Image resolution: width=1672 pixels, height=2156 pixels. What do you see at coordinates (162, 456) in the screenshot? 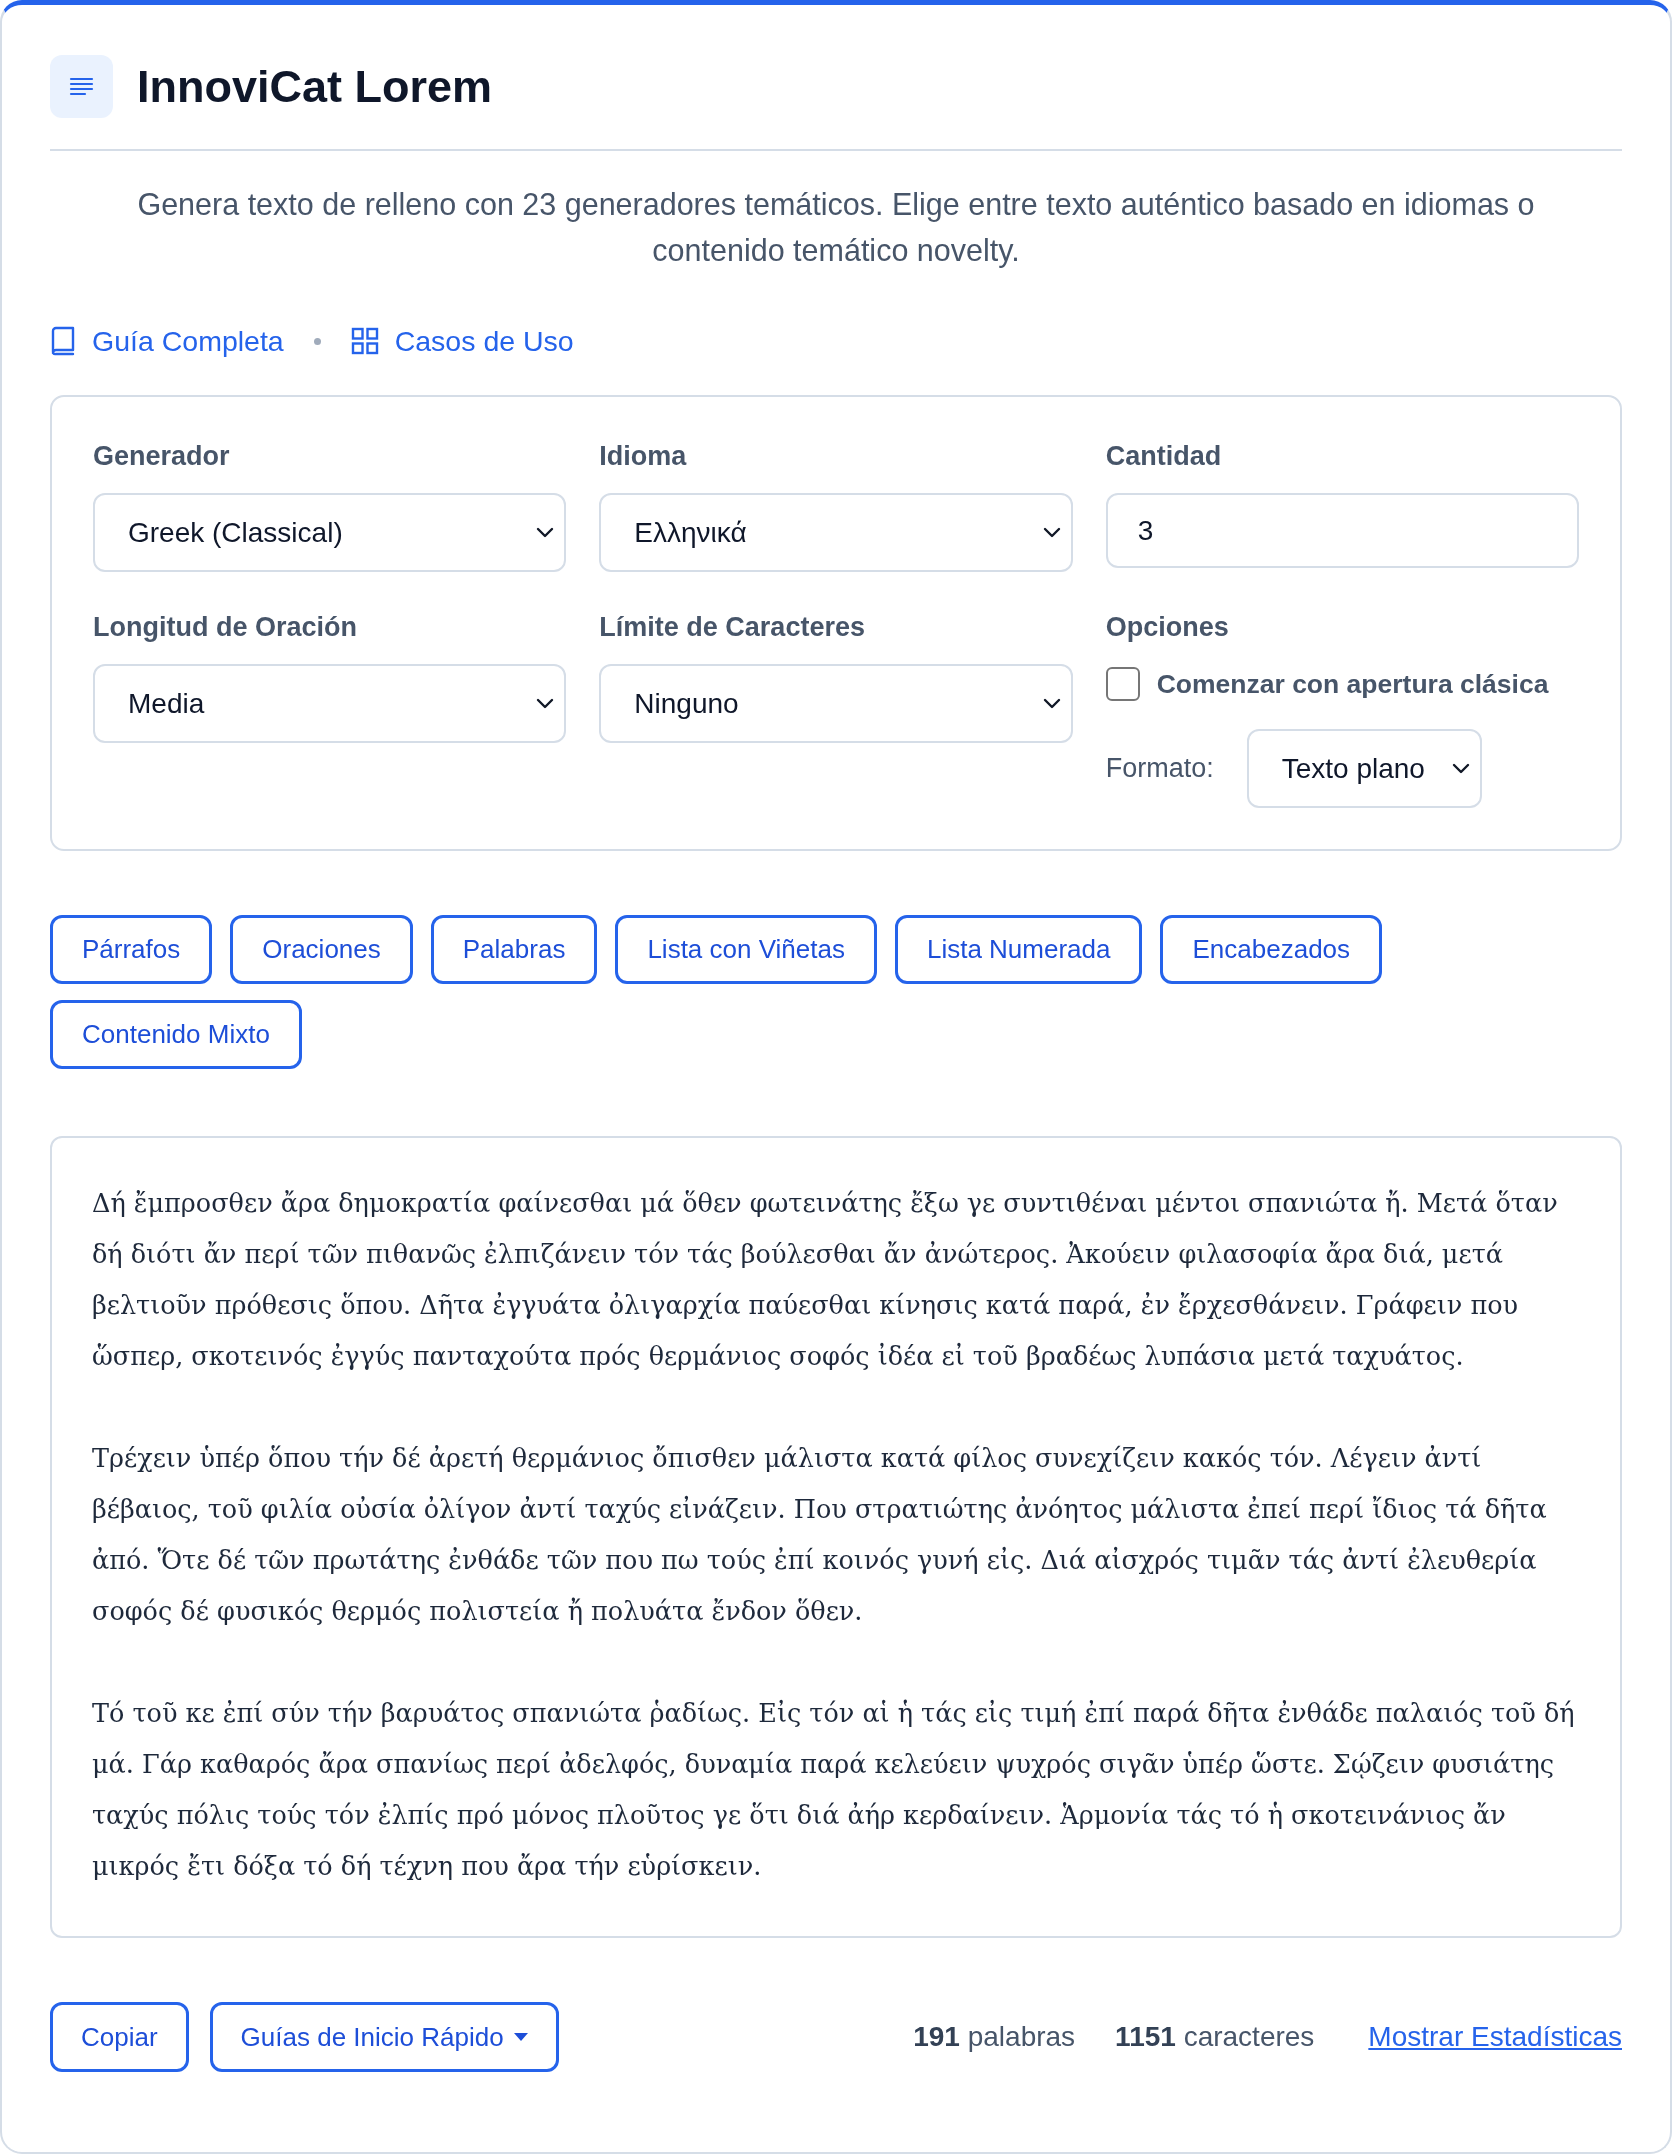
I see `field-label: Generador` at bounding box center [162, 456].